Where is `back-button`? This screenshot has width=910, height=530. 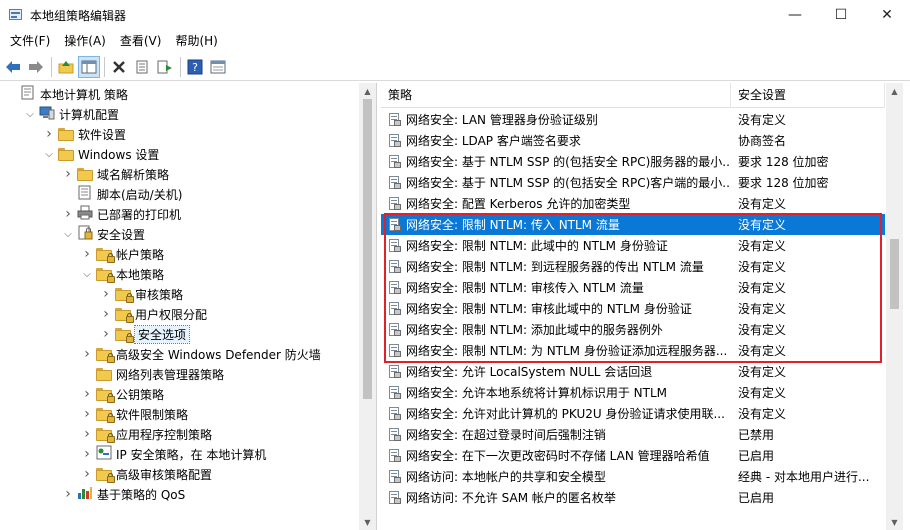
back-button is located at coordinates (13, 67).